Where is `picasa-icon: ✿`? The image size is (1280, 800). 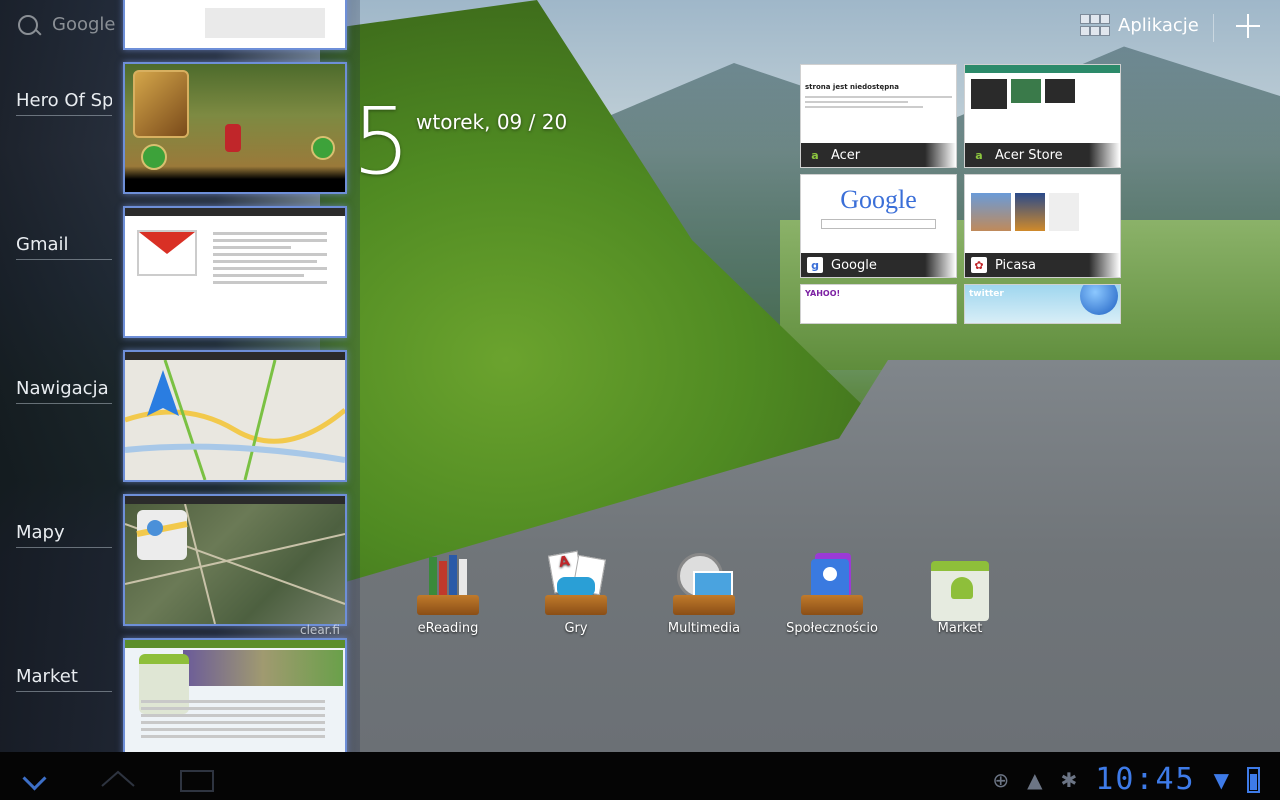 picasa-icon: ✿ is located at coordinates (979, 265).